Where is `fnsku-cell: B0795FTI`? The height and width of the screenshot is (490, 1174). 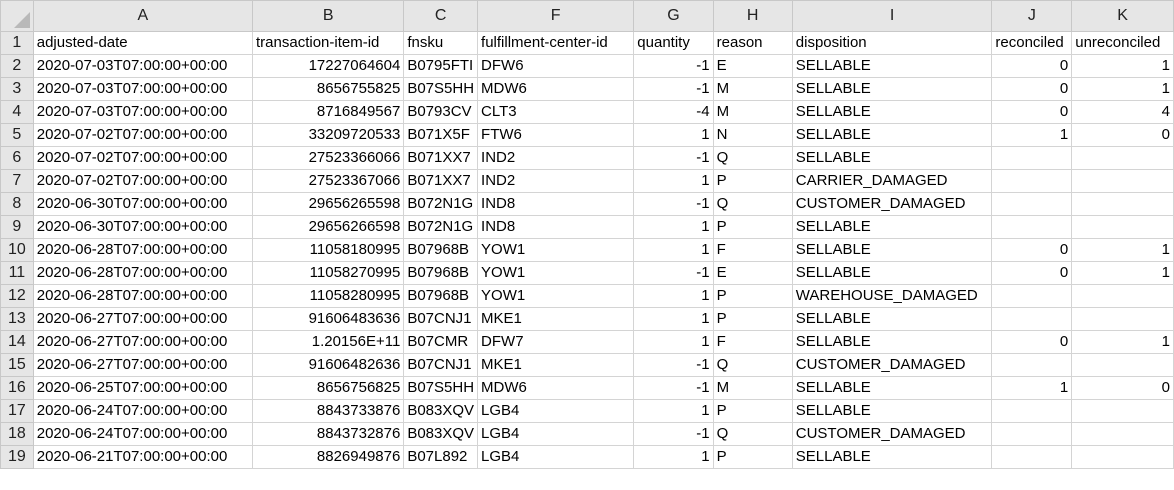 fnsku-cell: B0795FTI is located at coordinates (441, 66).